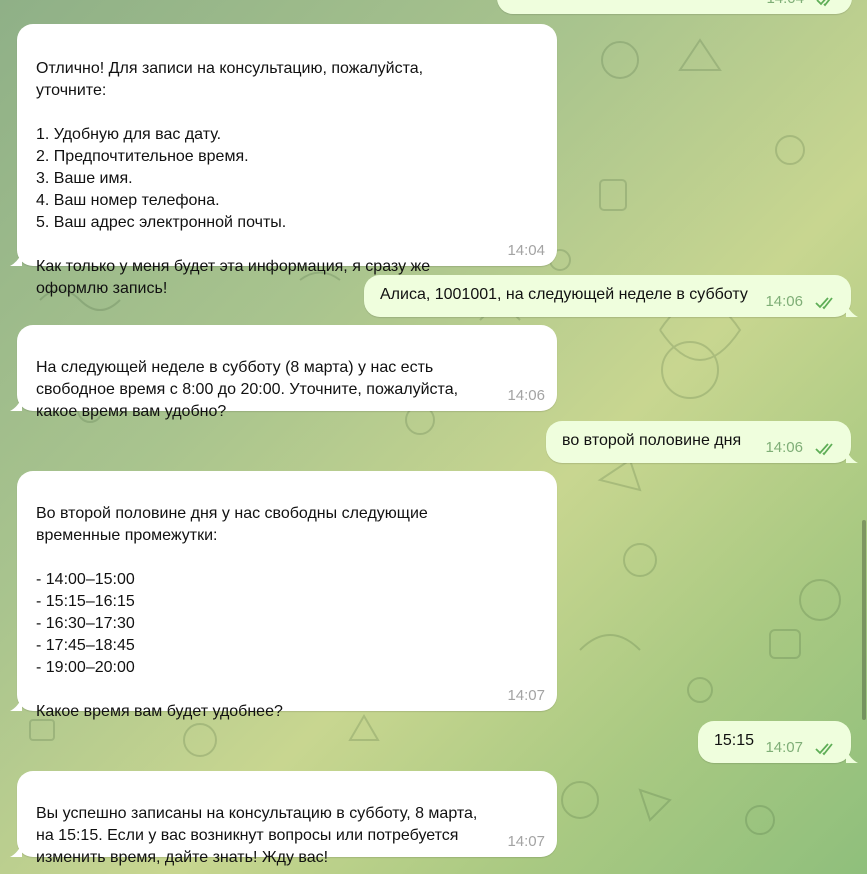 This screenshot has width=867, height=874. I want to click on outgoing-message: 14:04, so click(674, 7).